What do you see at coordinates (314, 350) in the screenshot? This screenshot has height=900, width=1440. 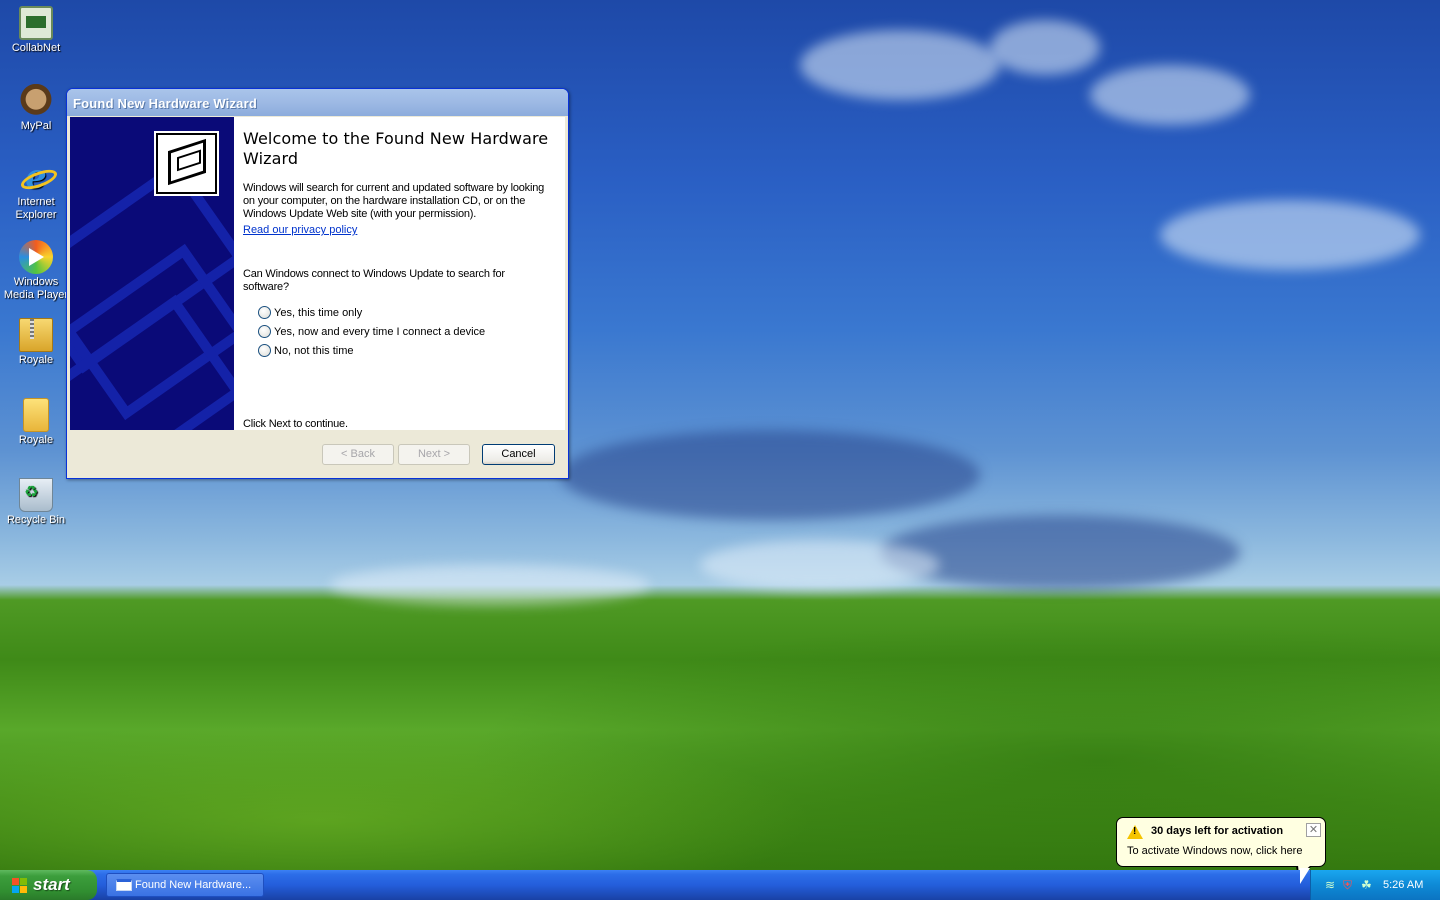 I see `radio-label: No, not this time` at bounding box center [314, 350].